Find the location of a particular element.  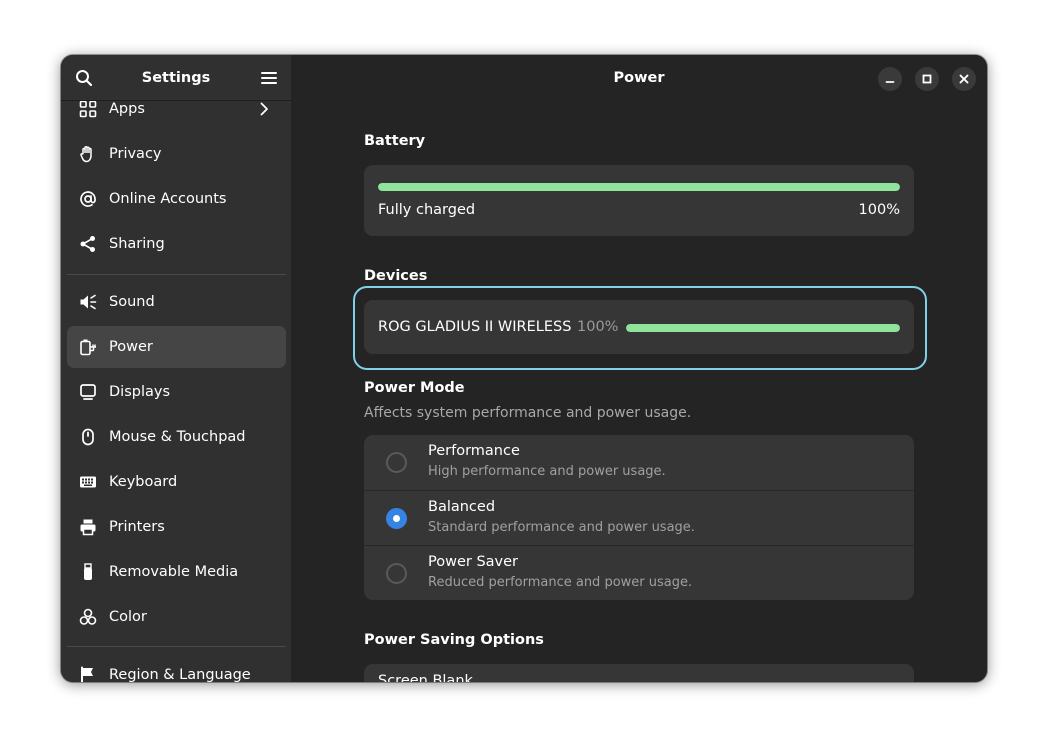

content-header: Power is located at coordinates (639, 78).